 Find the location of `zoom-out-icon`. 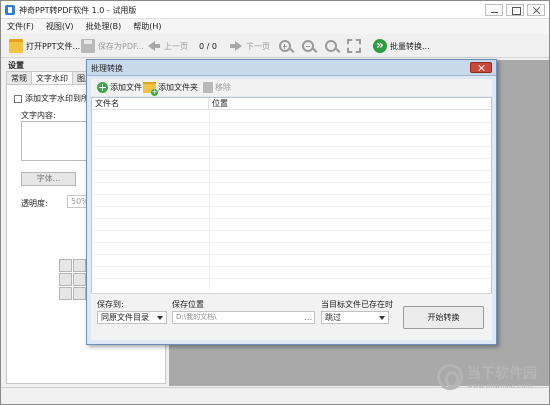

zoom-out-icon is located at coordinates (308, 46).